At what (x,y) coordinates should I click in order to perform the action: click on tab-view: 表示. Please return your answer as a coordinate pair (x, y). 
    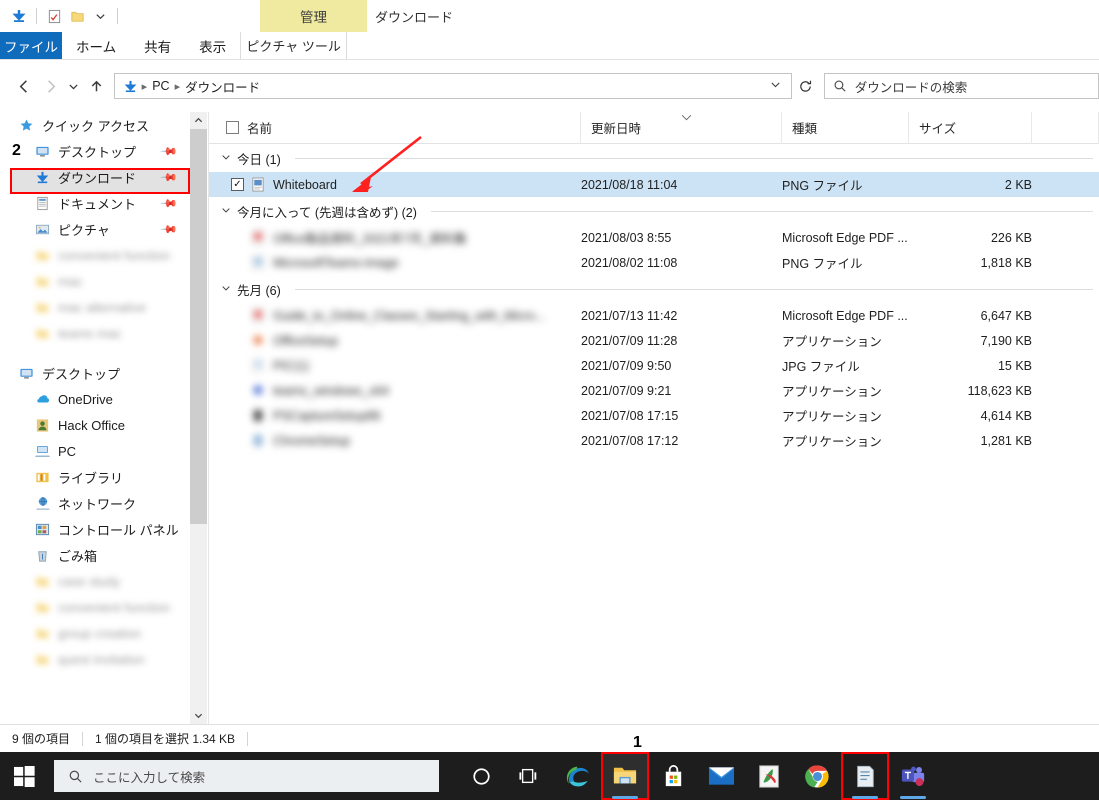
    Looking at the image, I should click on (212, 45).